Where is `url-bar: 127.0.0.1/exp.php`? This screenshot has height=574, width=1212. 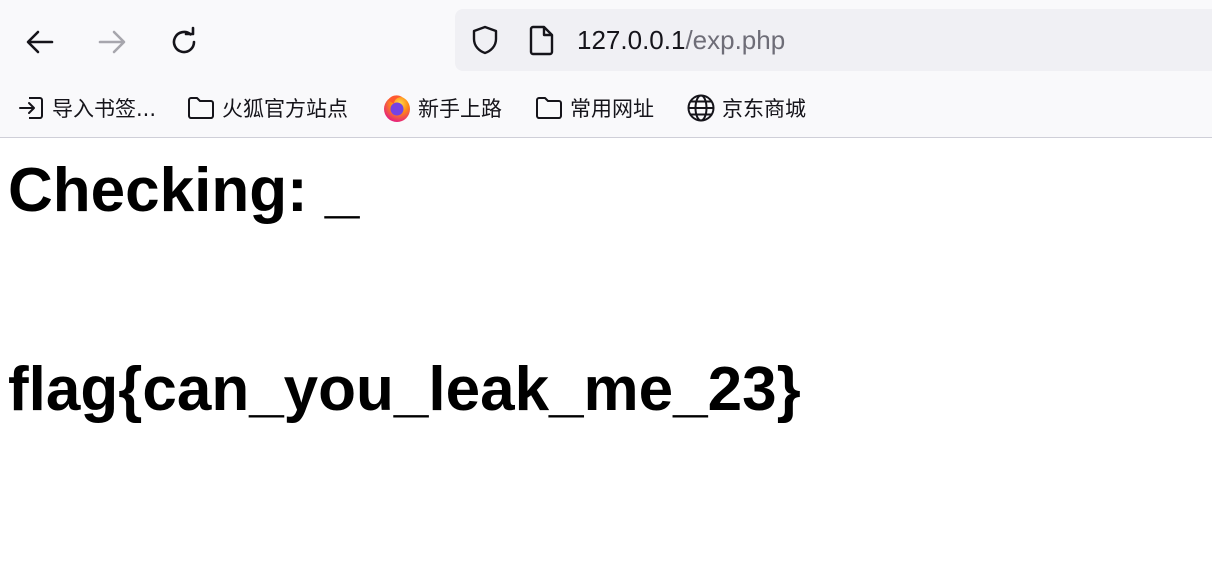 url-bar: 127.0.0.1/exp.php is located at coordinates (833, 40).